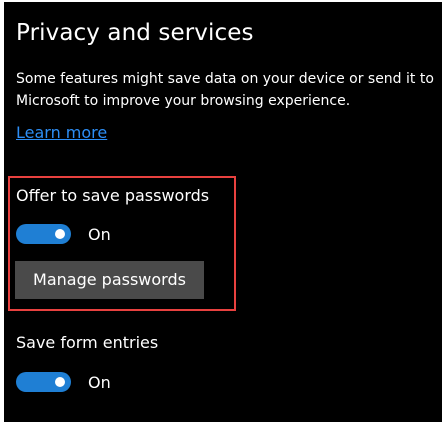 This screenshot has width=443, height=423. What do you see at coordinates (43, 382) in the screenshot?
I see `save-form-entries-toggle` at bounding box center [43, 382].